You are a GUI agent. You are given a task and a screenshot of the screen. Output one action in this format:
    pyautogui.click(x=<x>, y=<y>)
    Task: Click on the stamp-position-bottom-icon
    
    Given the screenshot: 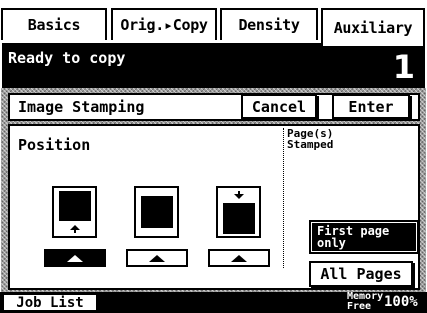 What is the action you would take?
    pyautogui.click(x=74, y=212)
    